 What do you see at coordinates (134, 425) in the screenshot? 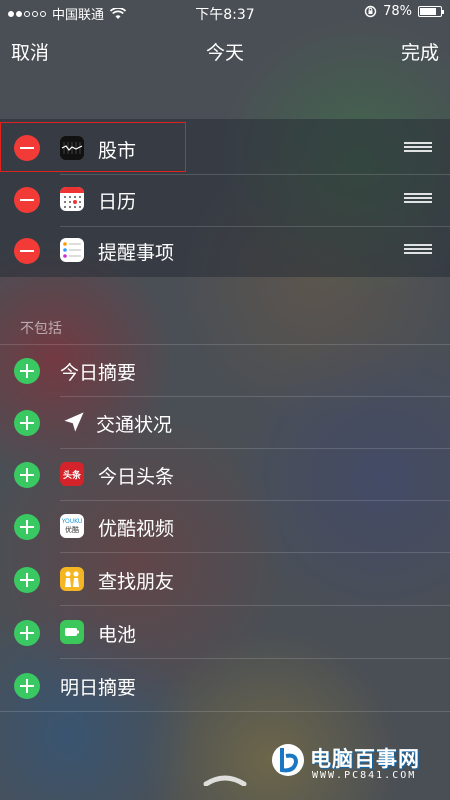
I see `widget-label: 交通状况` at bounding box center [134, 425].